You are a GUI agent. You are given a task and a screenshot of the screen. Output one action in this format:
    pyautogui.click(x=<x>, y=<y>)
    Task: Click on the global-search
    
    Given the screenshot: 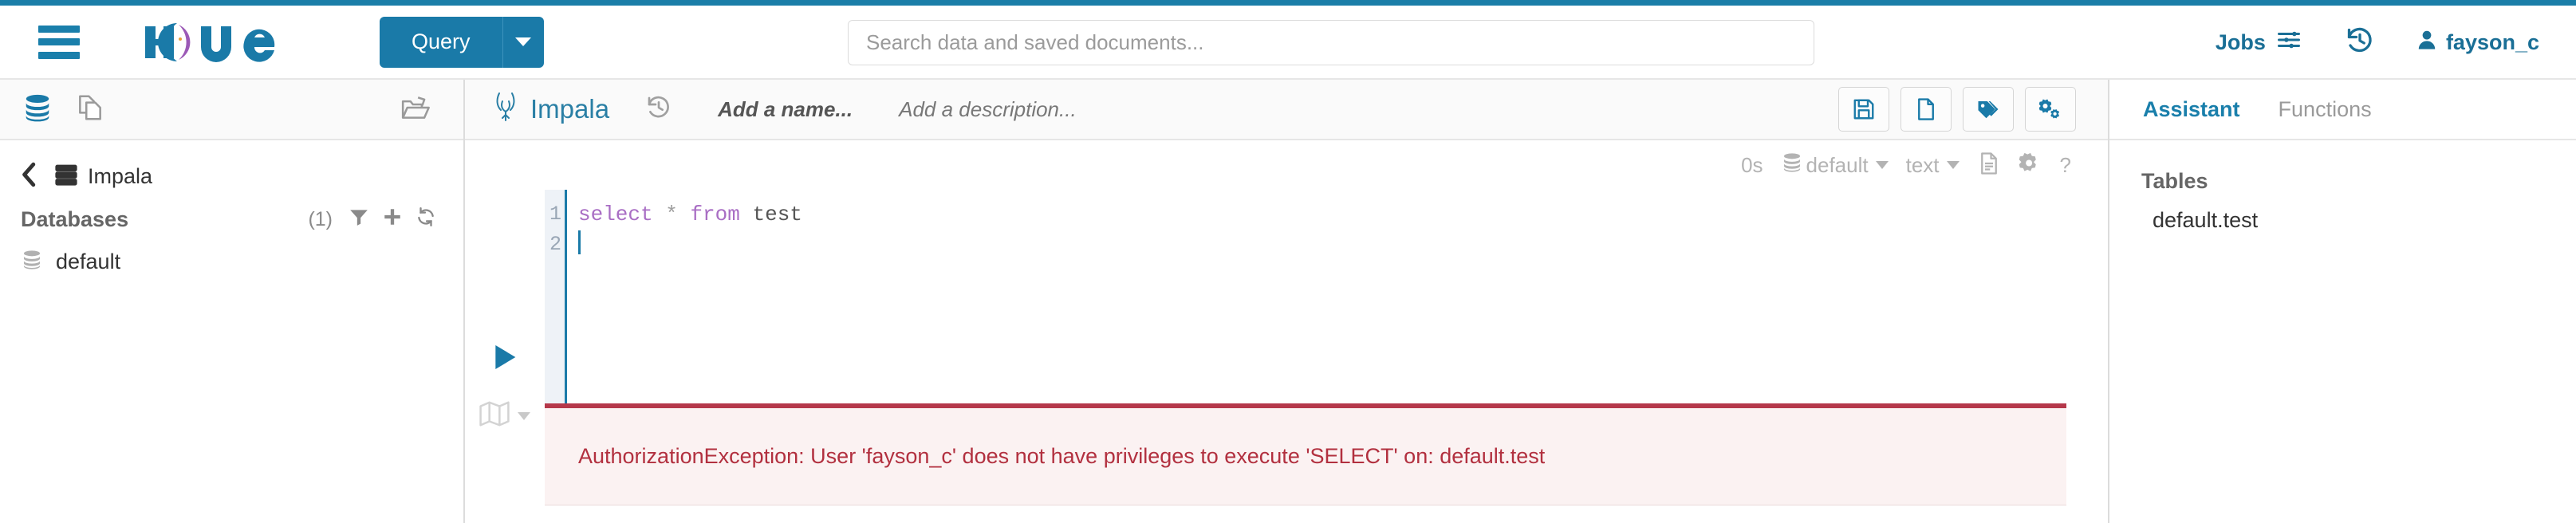 What is the action you would take?
    pyautogui.click(x=1331, y=42)
    